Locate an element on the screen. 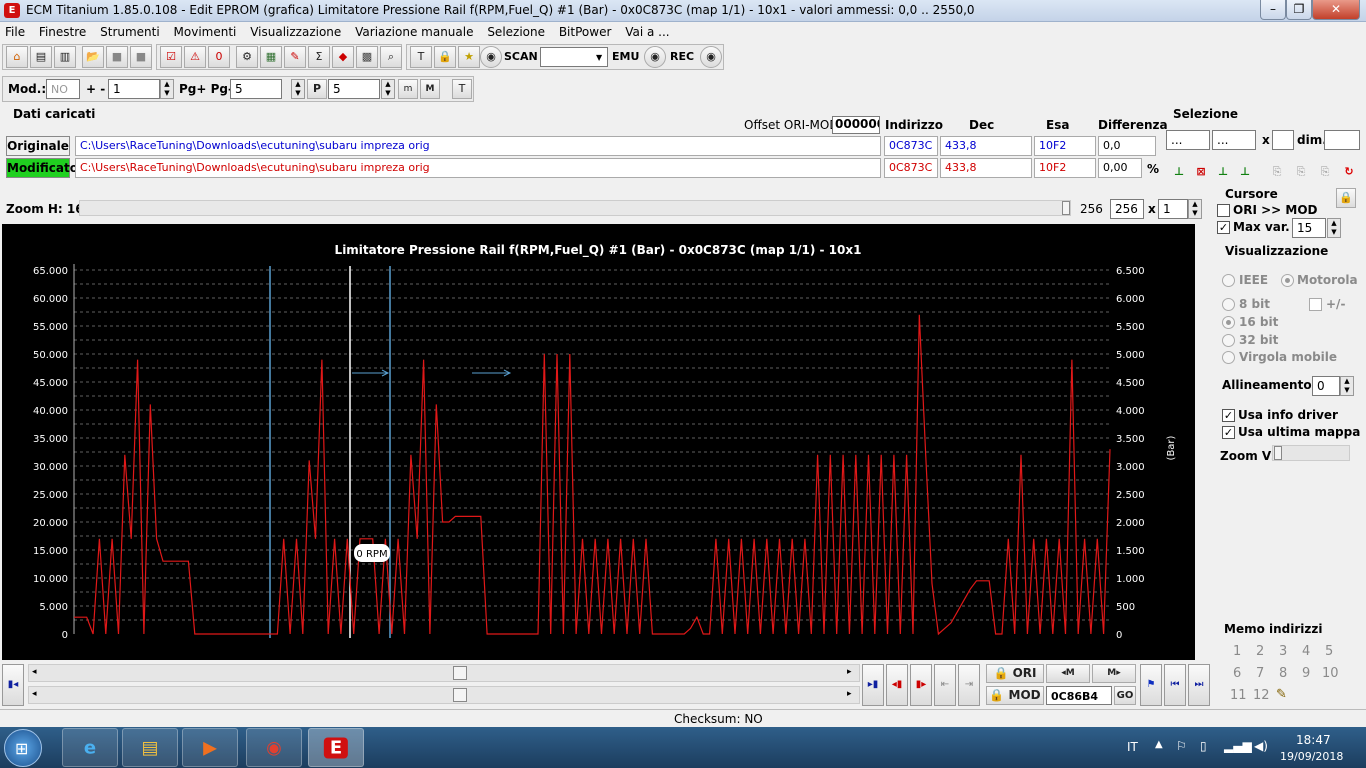  allineamento-field: 0 is located at coordinates (1326, 386).